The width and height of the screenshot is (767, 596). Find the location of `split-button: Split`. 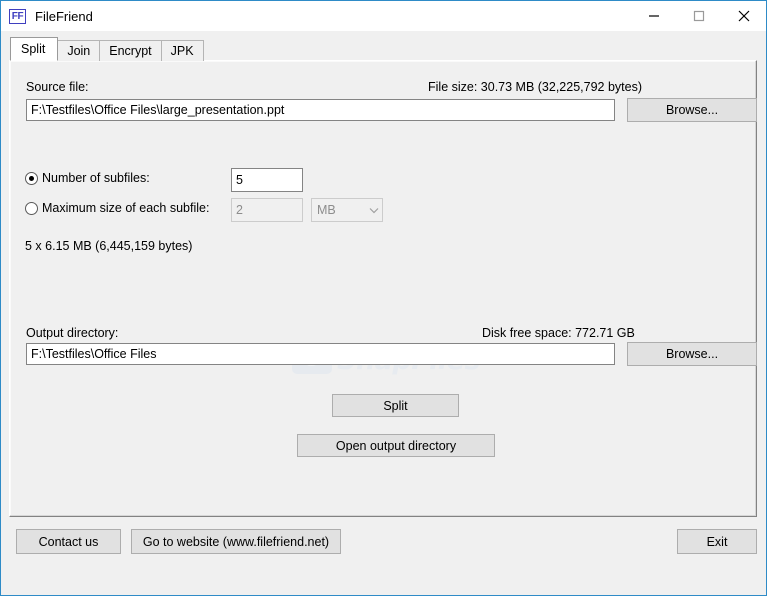

split-button: Split is located at coordinates (395, 405).